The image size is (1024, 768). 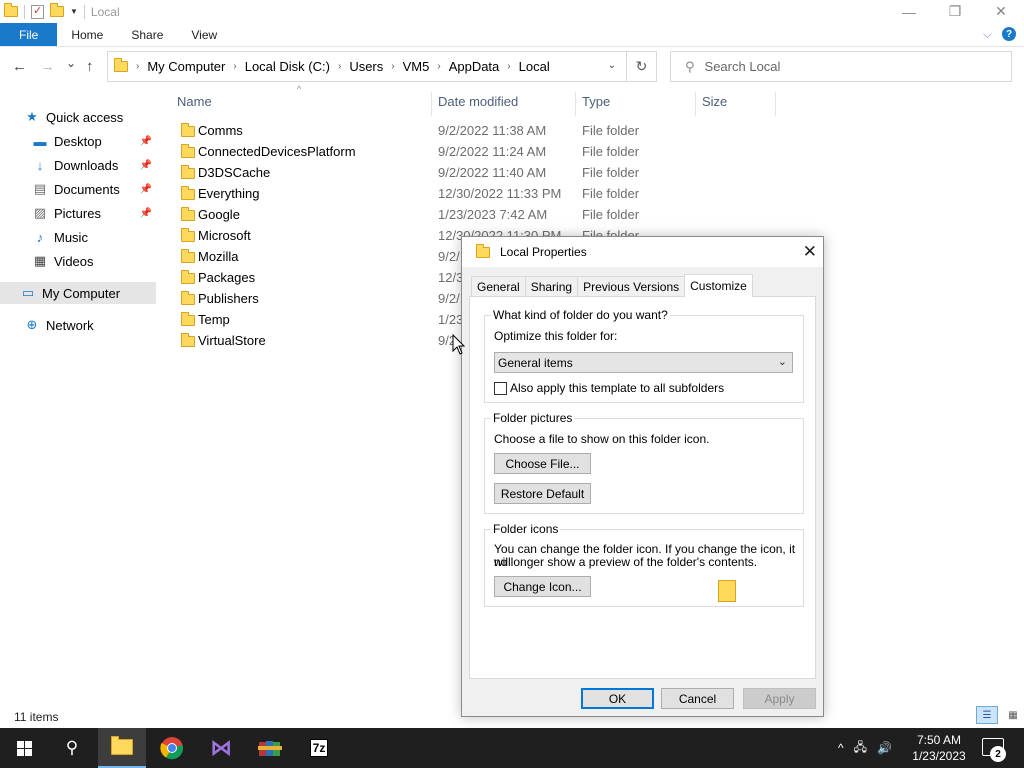 I want to click on optimize-select-value: General items, so click(x=535, y=362).